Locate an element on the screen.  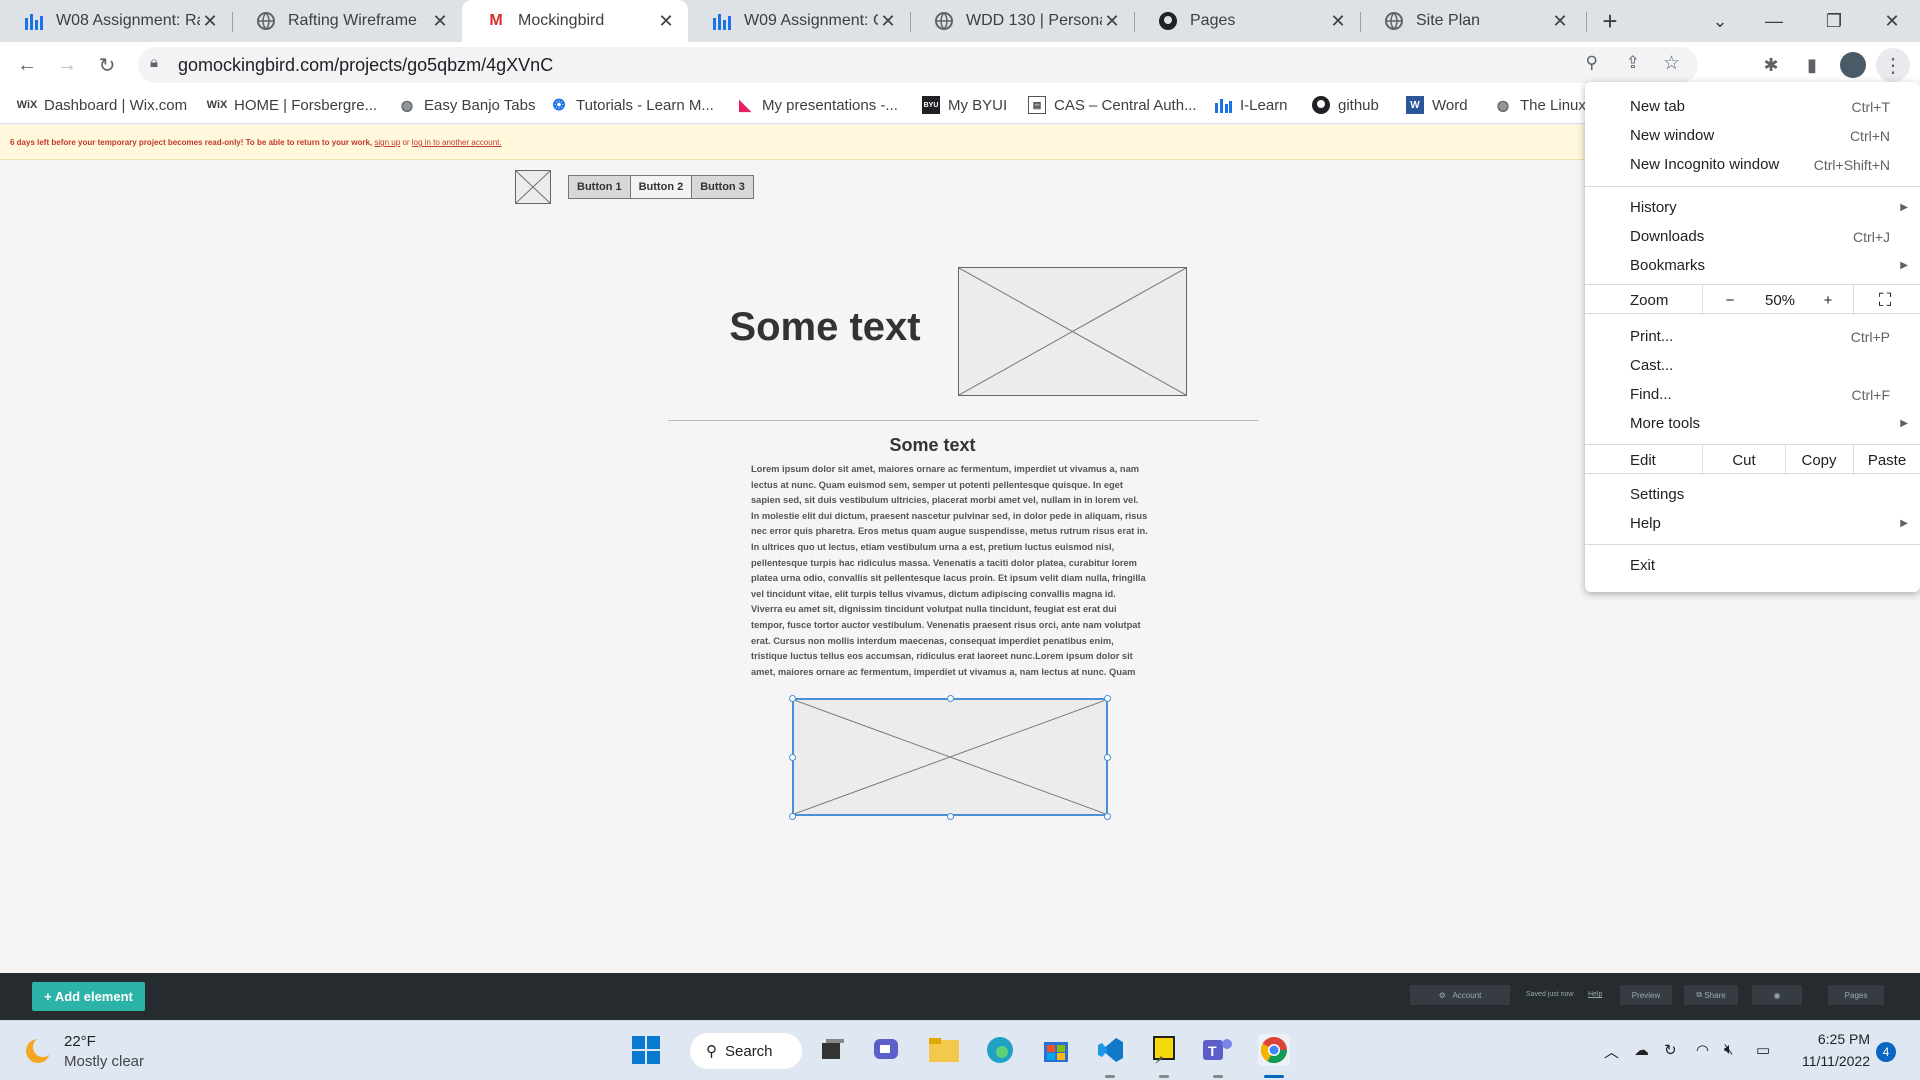
extensions-icon: ✱ is located at coordinates (1771, 65).